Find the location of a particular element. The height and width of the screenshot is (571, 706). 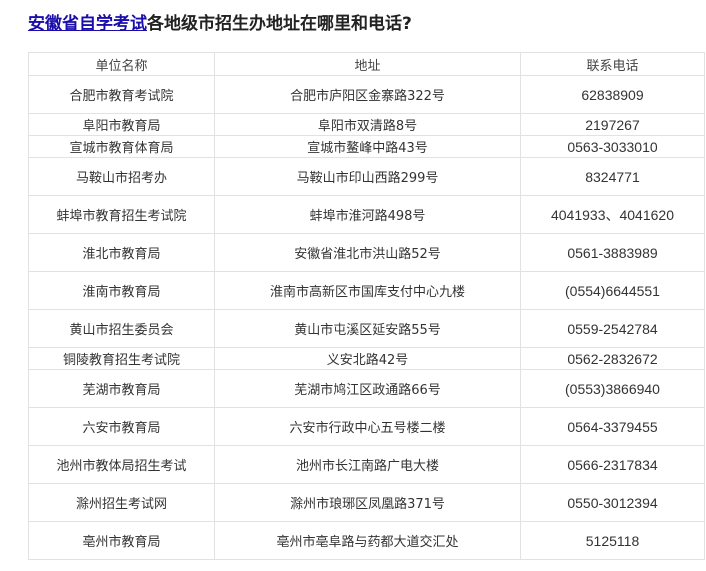

cell-unit-name: 滁州招生考试网 is located at coordinates (121, 502).